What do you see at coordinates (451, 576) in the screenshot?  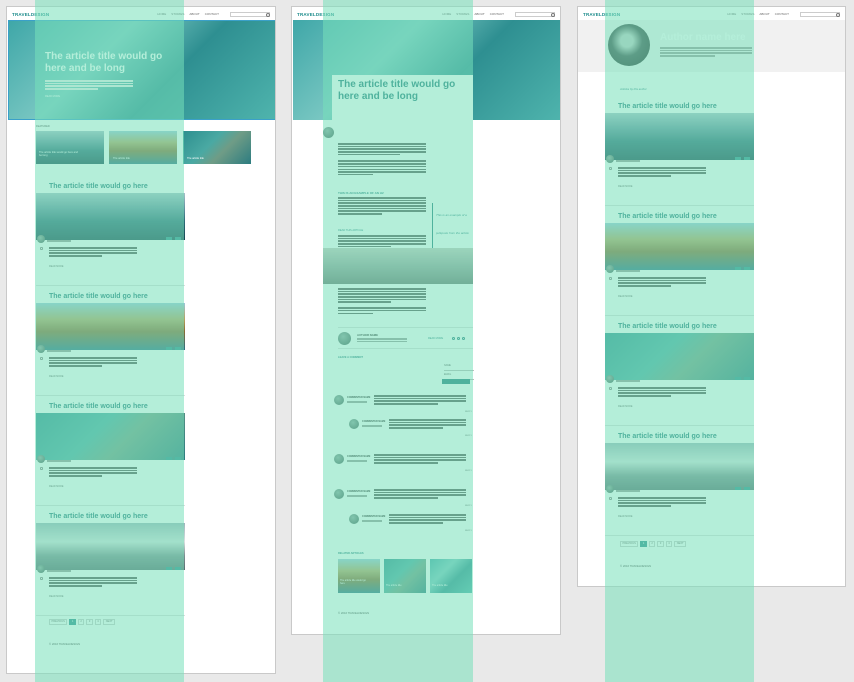 I see `related-card: The article title` at bounding box center [451, 576].